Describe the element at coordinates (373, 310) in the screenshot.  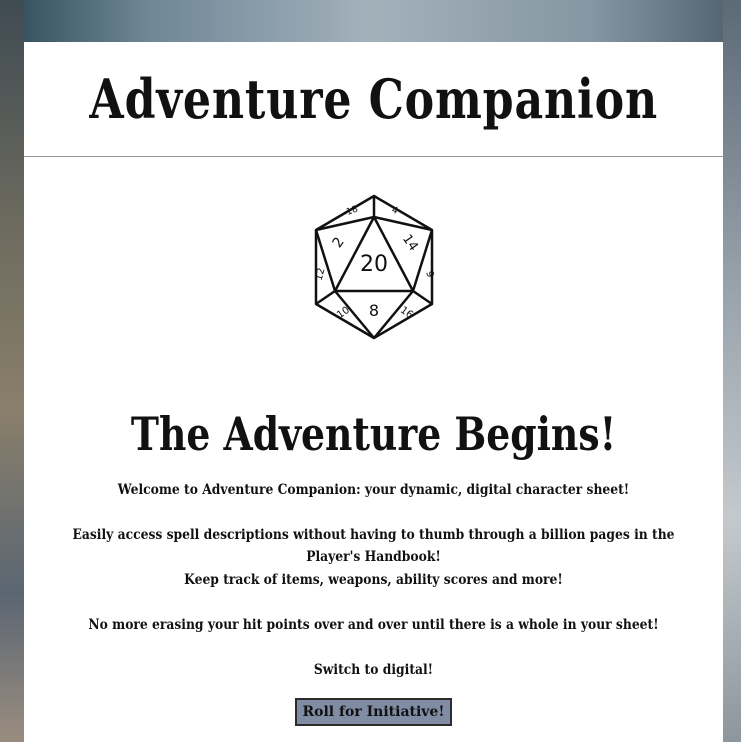
I see `die-face-8: 8` at that location.